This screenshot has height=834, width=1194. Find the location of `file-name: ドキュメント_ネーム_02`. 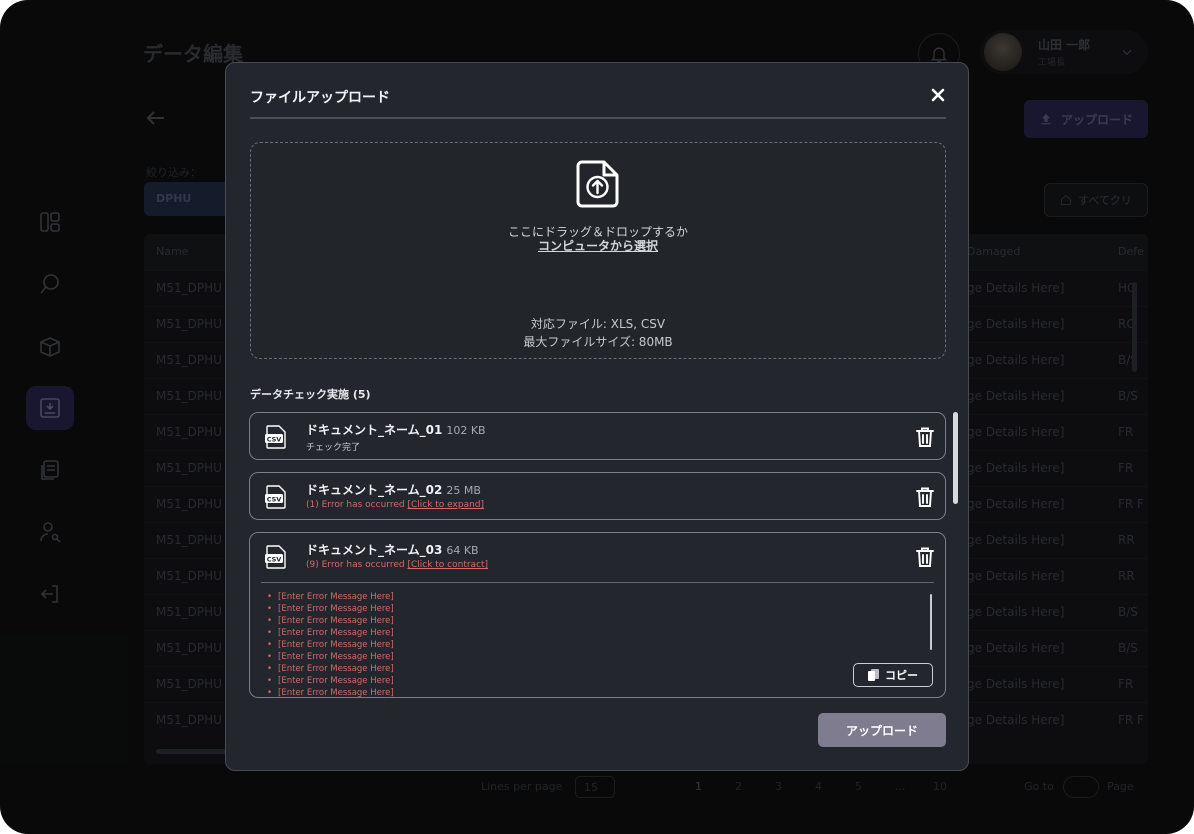

file-name: ドキュメント_ネーム_02 is located at coordinates (374, 490).